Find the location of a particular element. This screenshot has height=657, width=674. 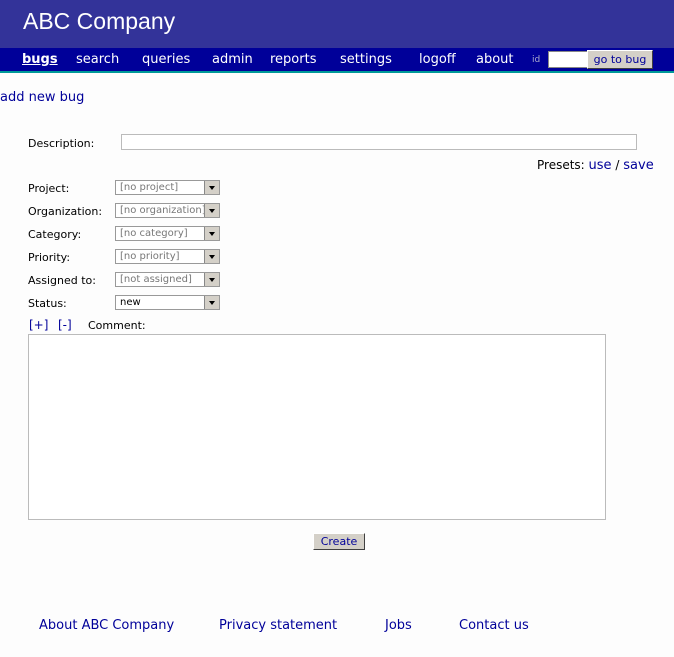

company-logo: ABC Company is located at coordinates (99, 21).